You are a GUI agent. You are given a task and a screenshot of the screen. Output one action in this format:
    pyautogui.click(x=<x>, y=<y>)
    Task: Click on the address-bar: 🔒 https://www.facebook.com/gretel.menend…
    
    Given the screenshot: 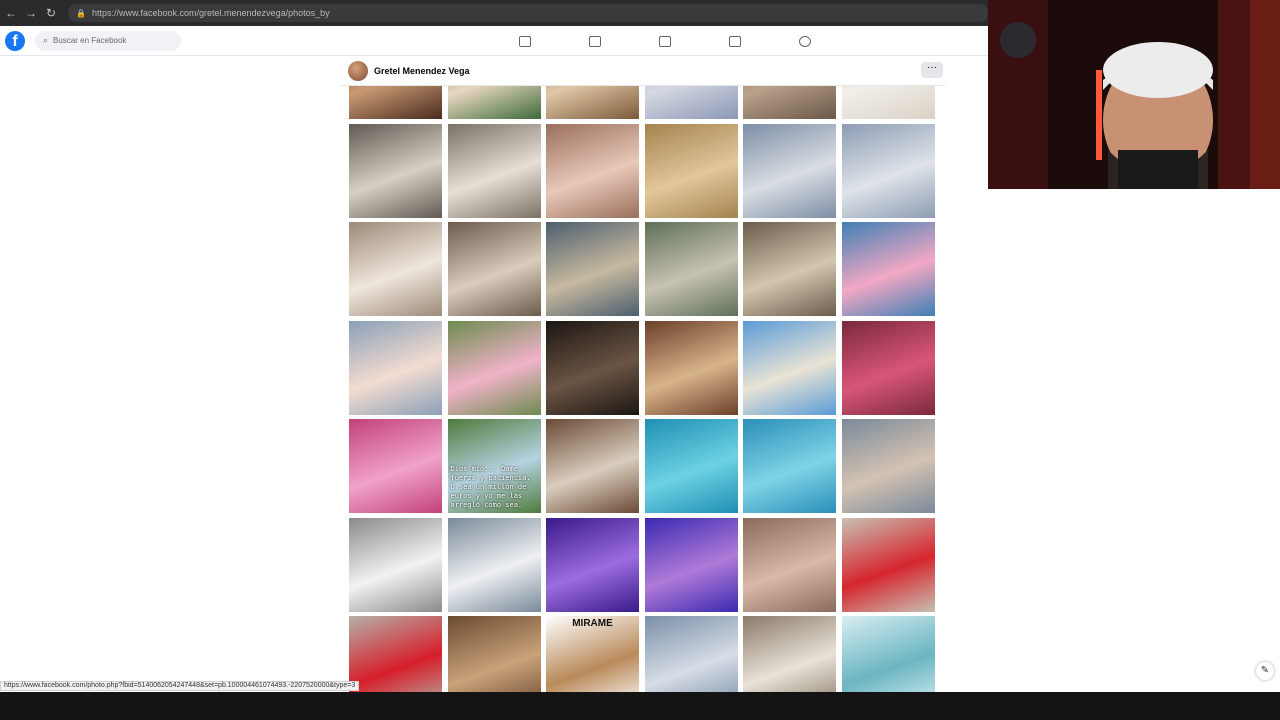 What is the action you would take?
    pyautogui.click(x=528, y=13)
    